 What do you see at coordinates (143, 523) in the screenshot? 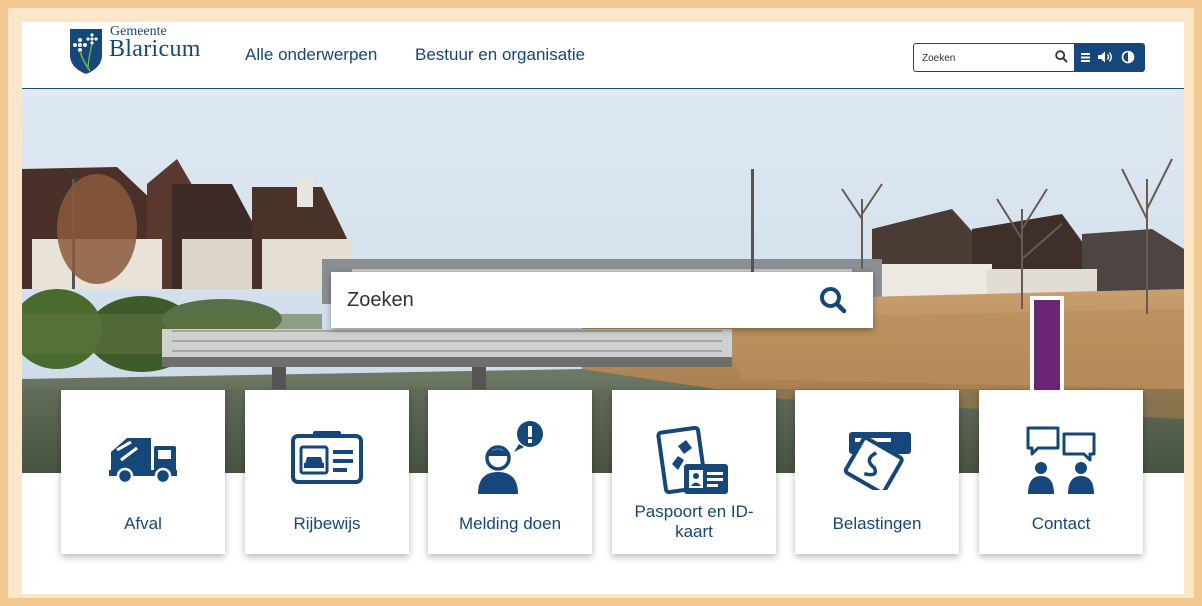
I see `tile-label: Afval` at bounding box center [143, 523].